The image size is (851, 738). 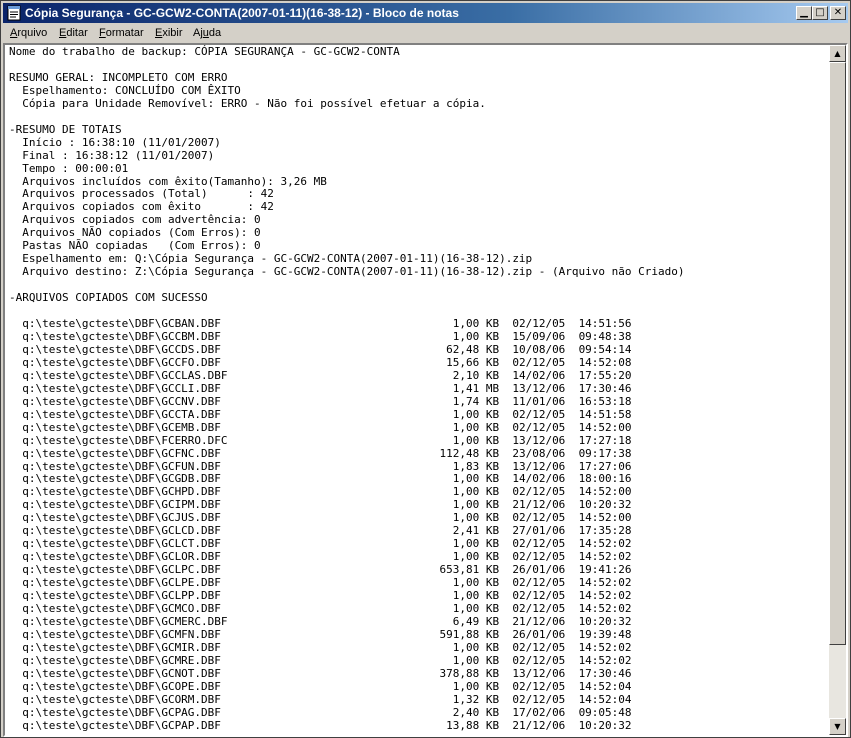 I want to click on file-path: q:\teste\gcteste\DBF\GCCBM.DBF, so click(x=224, y=336).